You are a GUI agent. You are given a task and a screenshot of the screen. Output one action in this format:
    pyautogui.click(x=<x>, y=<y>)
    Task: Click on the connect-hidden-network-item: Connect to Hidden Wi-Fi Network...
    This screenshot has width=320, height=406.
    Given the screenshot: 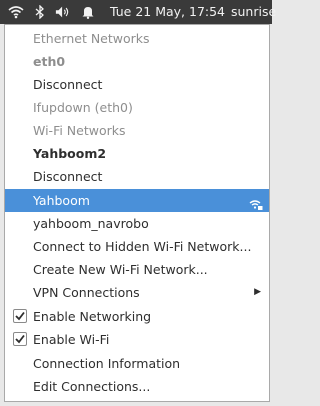 What is the action you would take?
    pyautogui.click(x=137, y=246)
    